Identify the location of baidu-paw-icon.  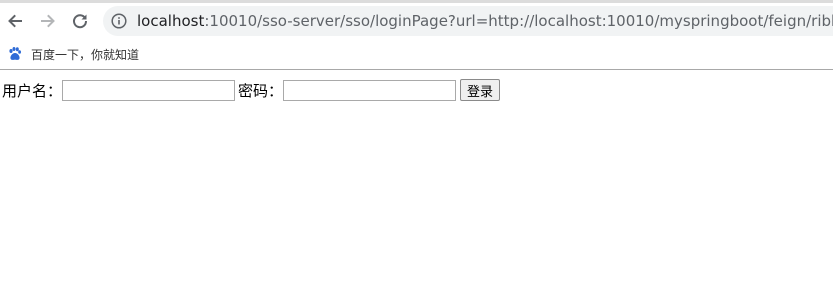
(15, 53).